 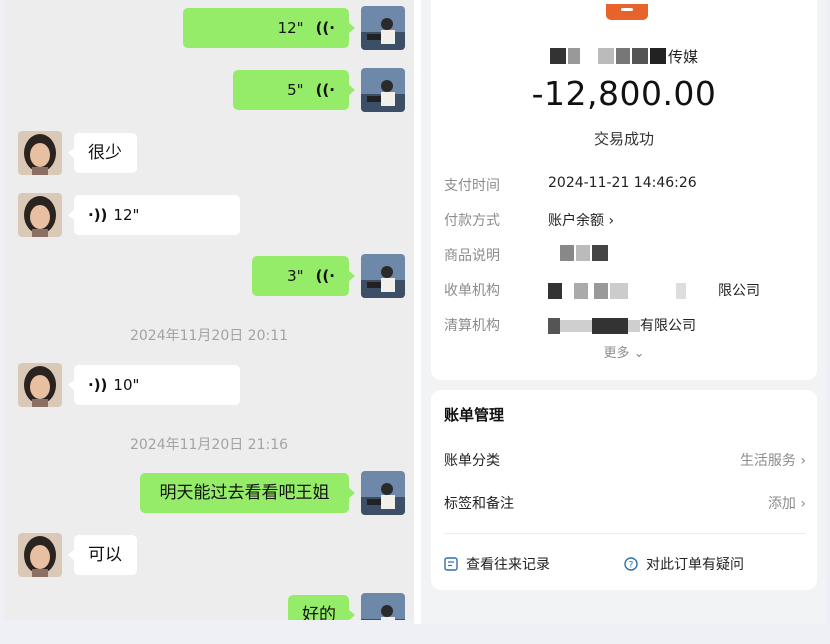 I want to click on voice-message-outgoing: 5" ((·, so click(x=294, y=90).